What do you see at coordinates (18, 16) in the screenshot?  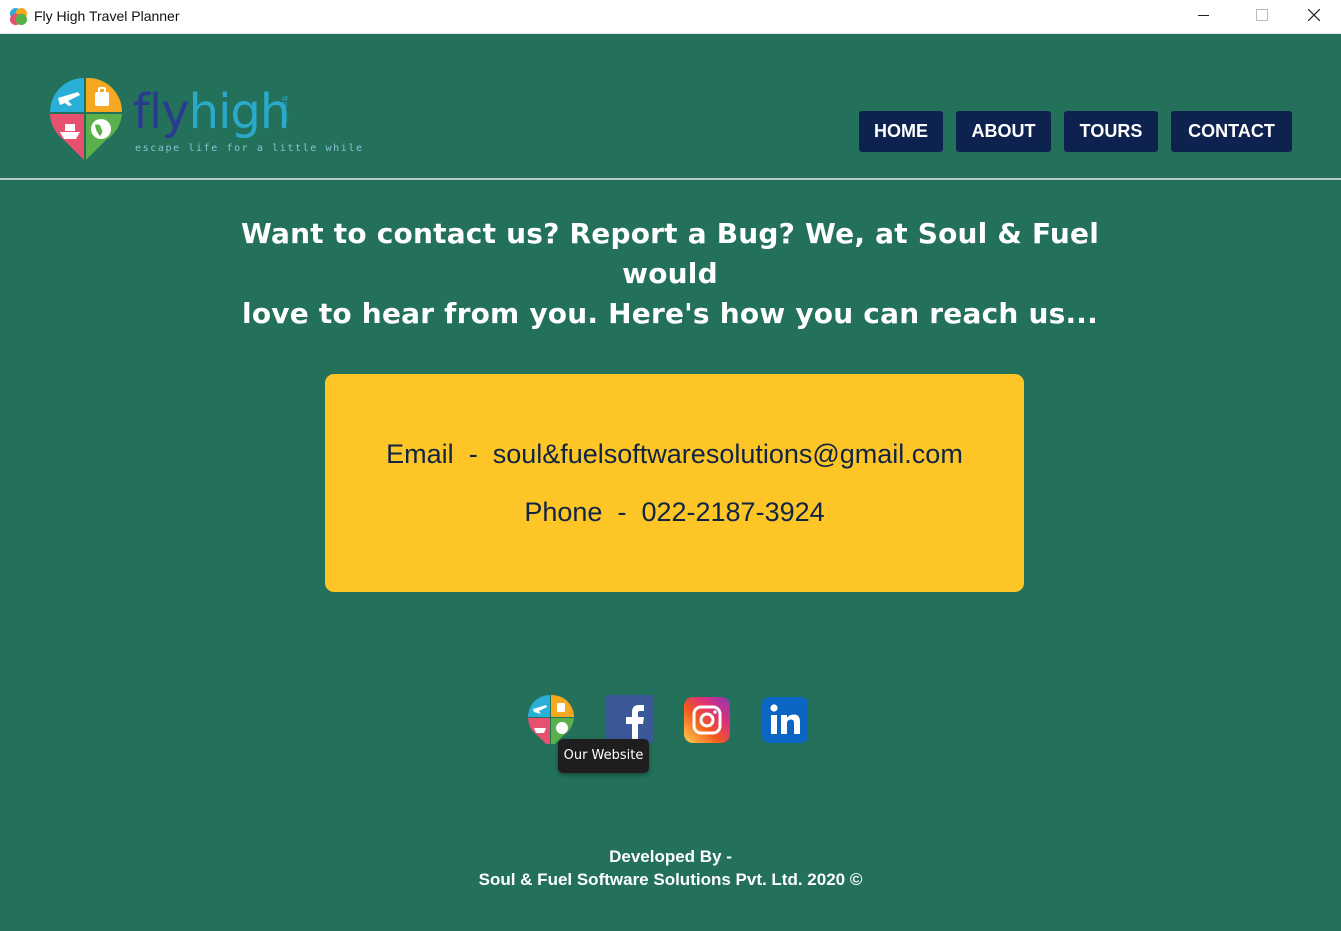 I see `app-logo-icon` at bounding box center [18, 16].